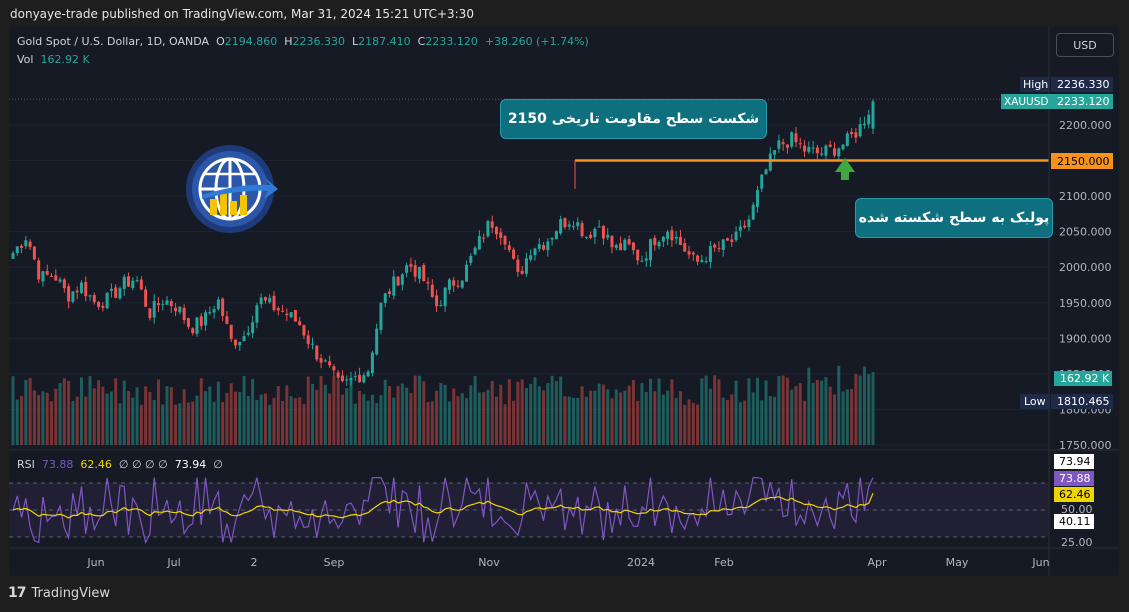  What do you see at coordinates (1026, 102) in the screenshot?
I see `svg-text: XAUUSD` at bounding box center [1026, 102].